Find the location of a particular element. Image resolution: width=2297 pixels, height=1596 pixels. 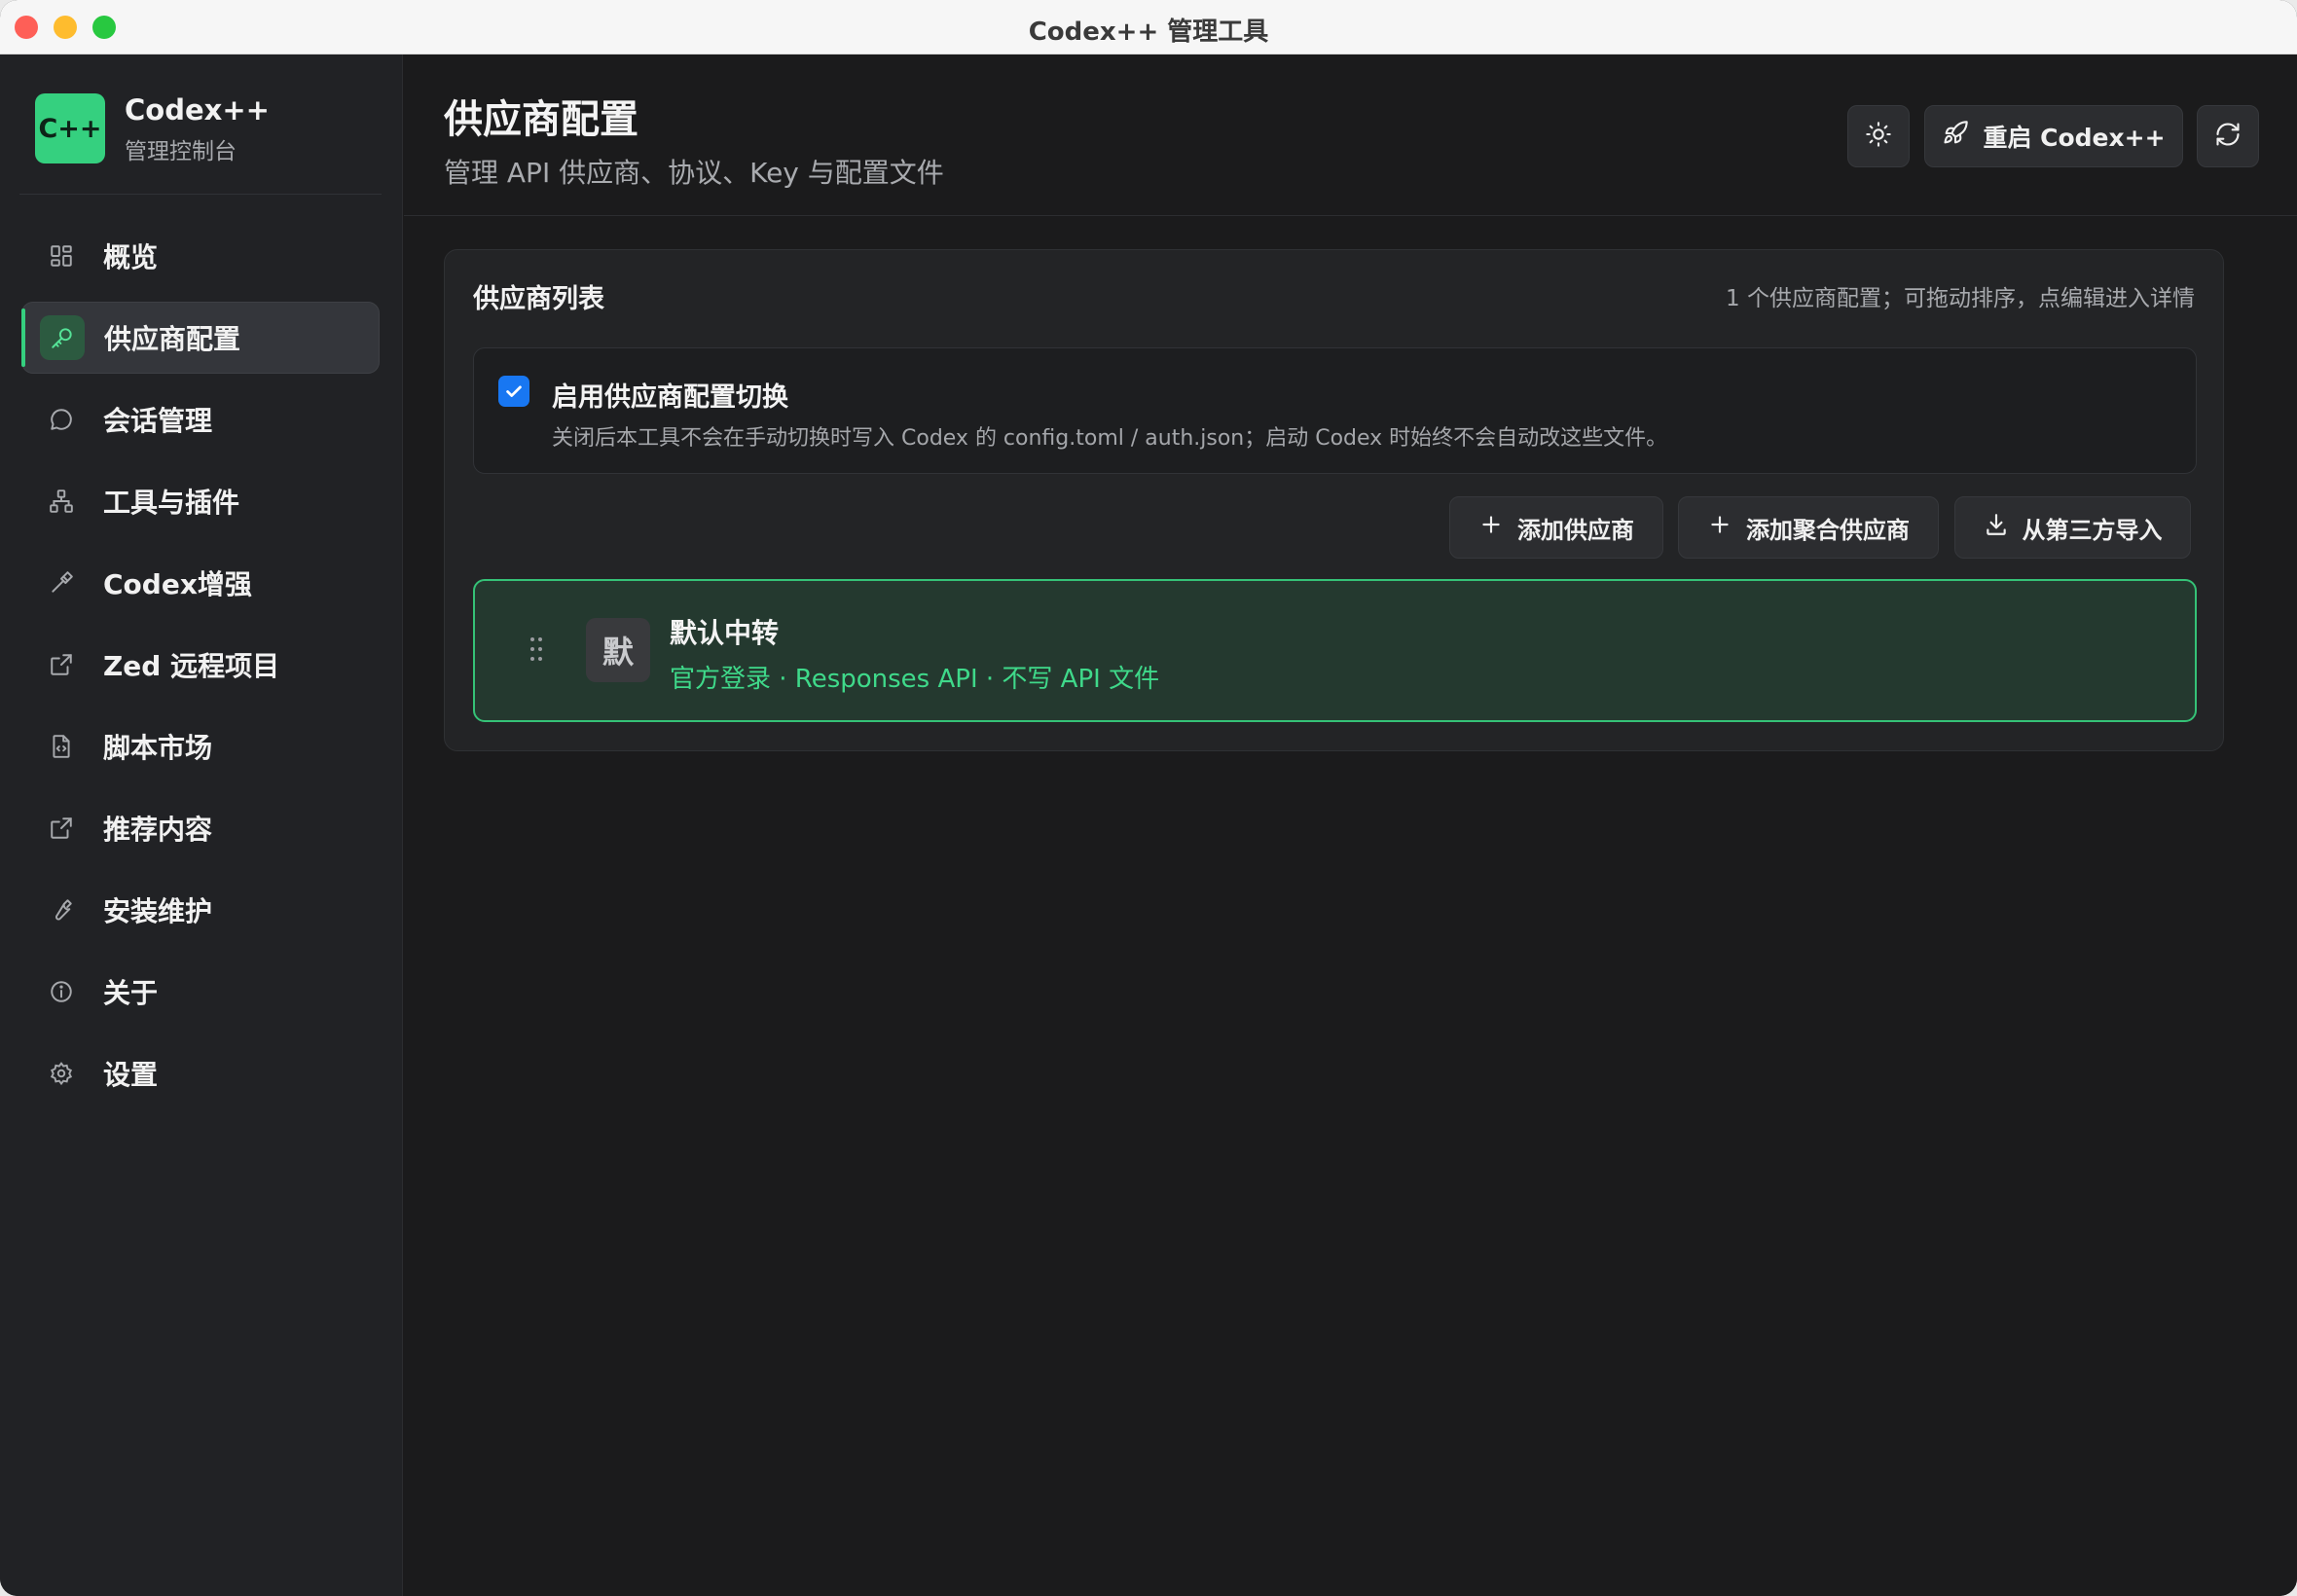

provider-avatar: 默 is located at coordinates (618, 650).